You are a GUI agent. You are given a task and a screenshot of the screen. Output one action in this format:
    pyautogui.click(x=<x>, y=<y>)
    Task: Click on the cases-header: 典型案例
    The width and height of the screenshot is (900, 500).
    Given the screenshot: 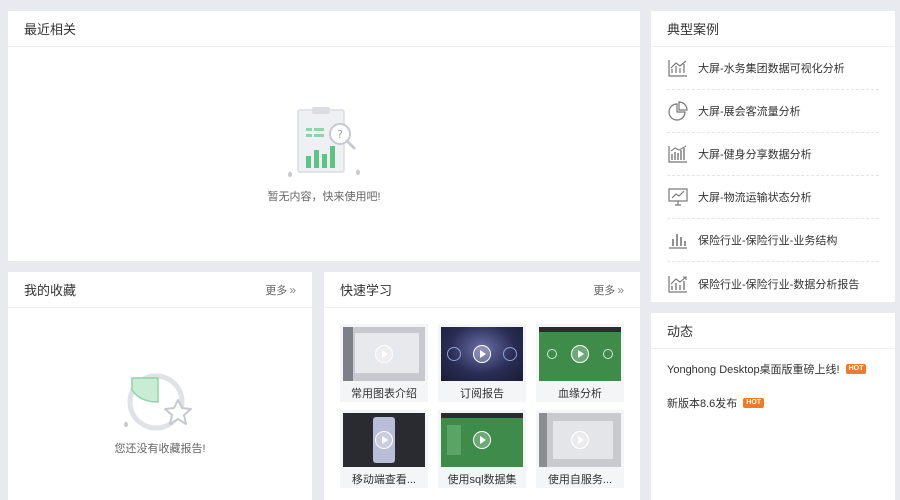 What is the action you would take?
    pyautogui.click(x=773, y=29)
    